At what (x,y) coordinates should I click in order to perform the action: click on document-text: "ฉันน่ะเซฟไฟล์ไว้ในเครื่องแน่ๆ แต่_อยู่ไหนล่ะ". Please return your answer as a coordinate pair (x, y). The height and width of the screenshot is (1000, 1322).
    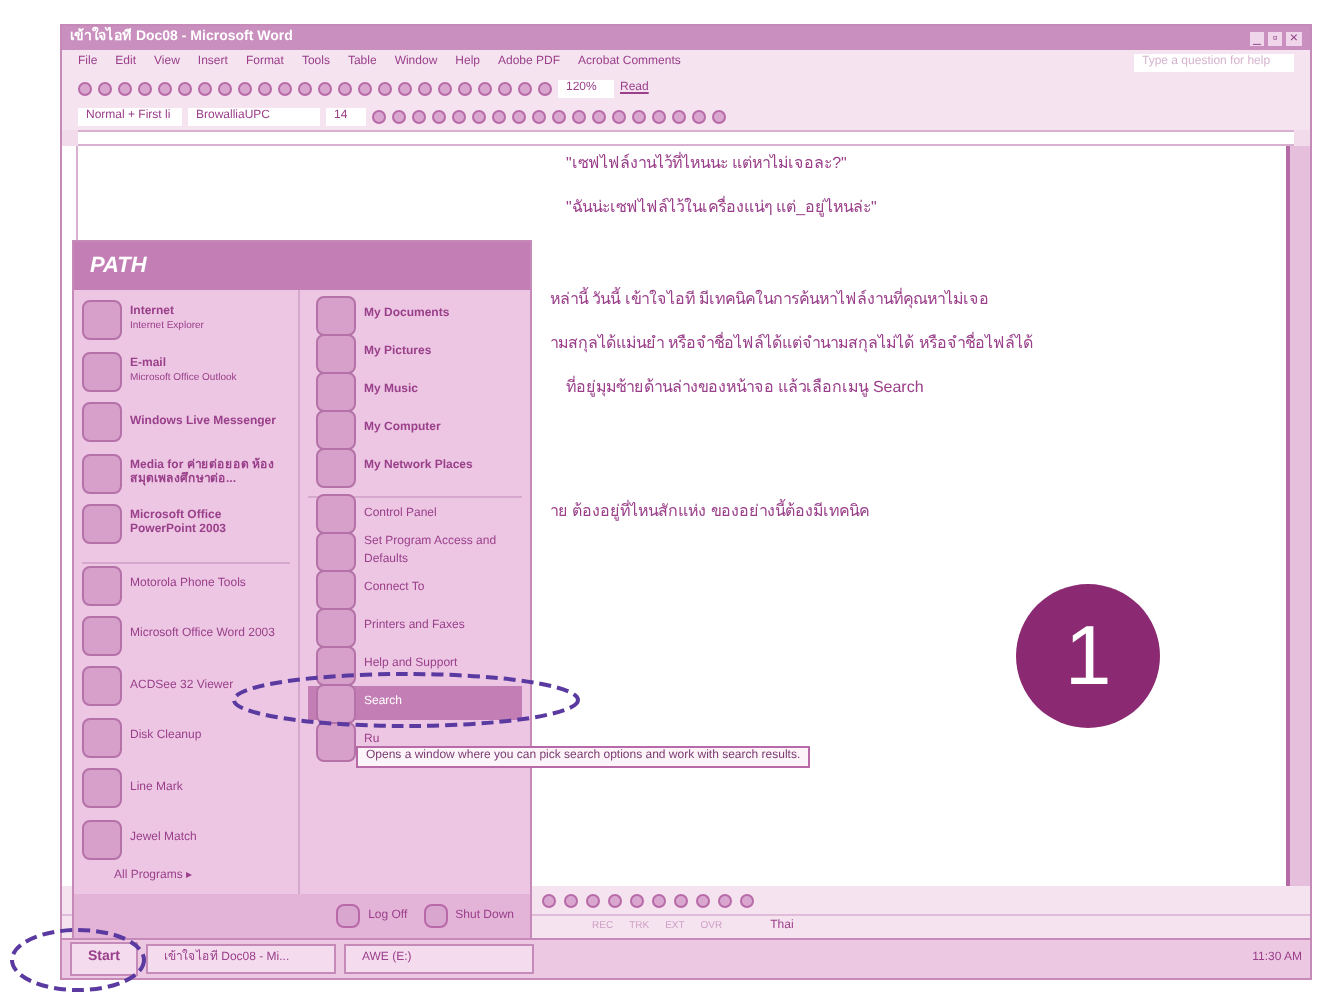
    Looking at the image, I should click on (721, 208).